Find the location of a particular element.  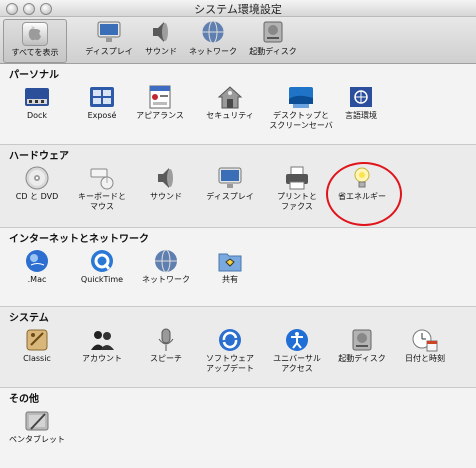

show-all-button: すべてを表示 is located at coordinates (35, 41).